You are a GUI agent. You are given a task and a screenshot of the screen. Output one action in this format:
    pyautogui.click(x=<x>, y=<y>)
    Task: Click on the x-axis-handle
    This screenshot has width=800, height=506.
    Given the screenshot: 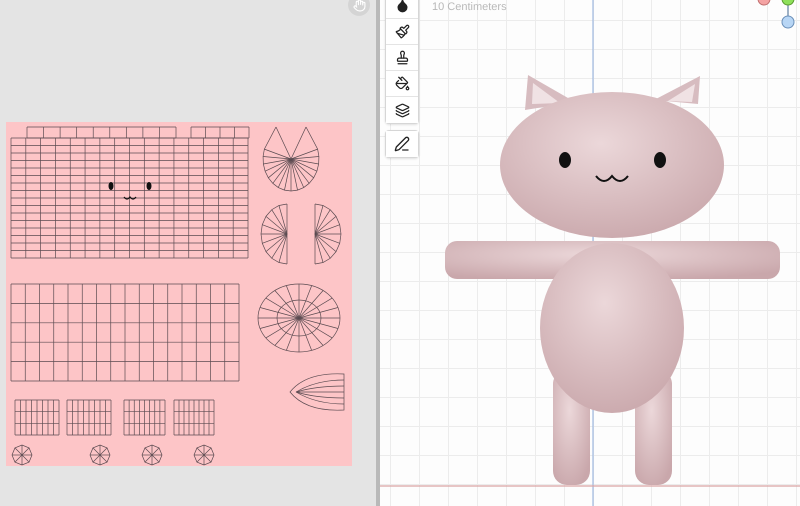 What is the action you would take?
    pyautogui.click(x=764, y=3)
    